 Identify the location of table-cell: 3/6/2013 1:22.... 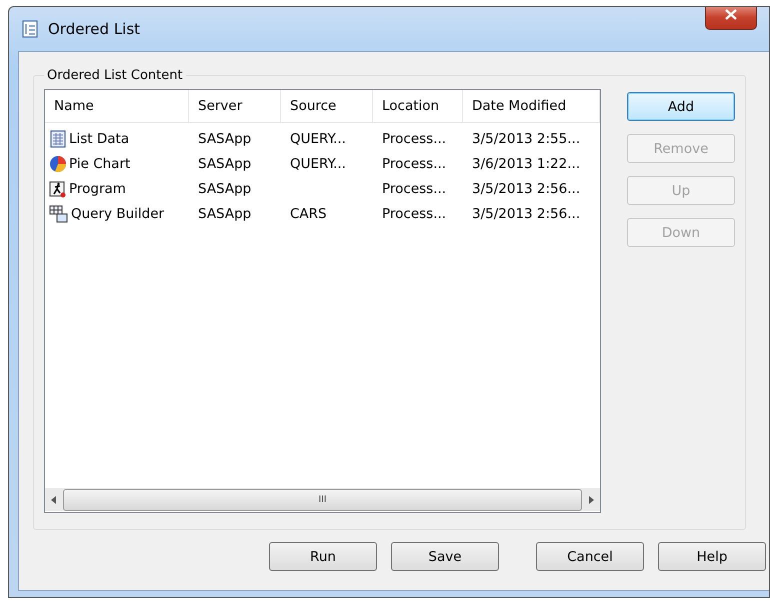
(526, 164).